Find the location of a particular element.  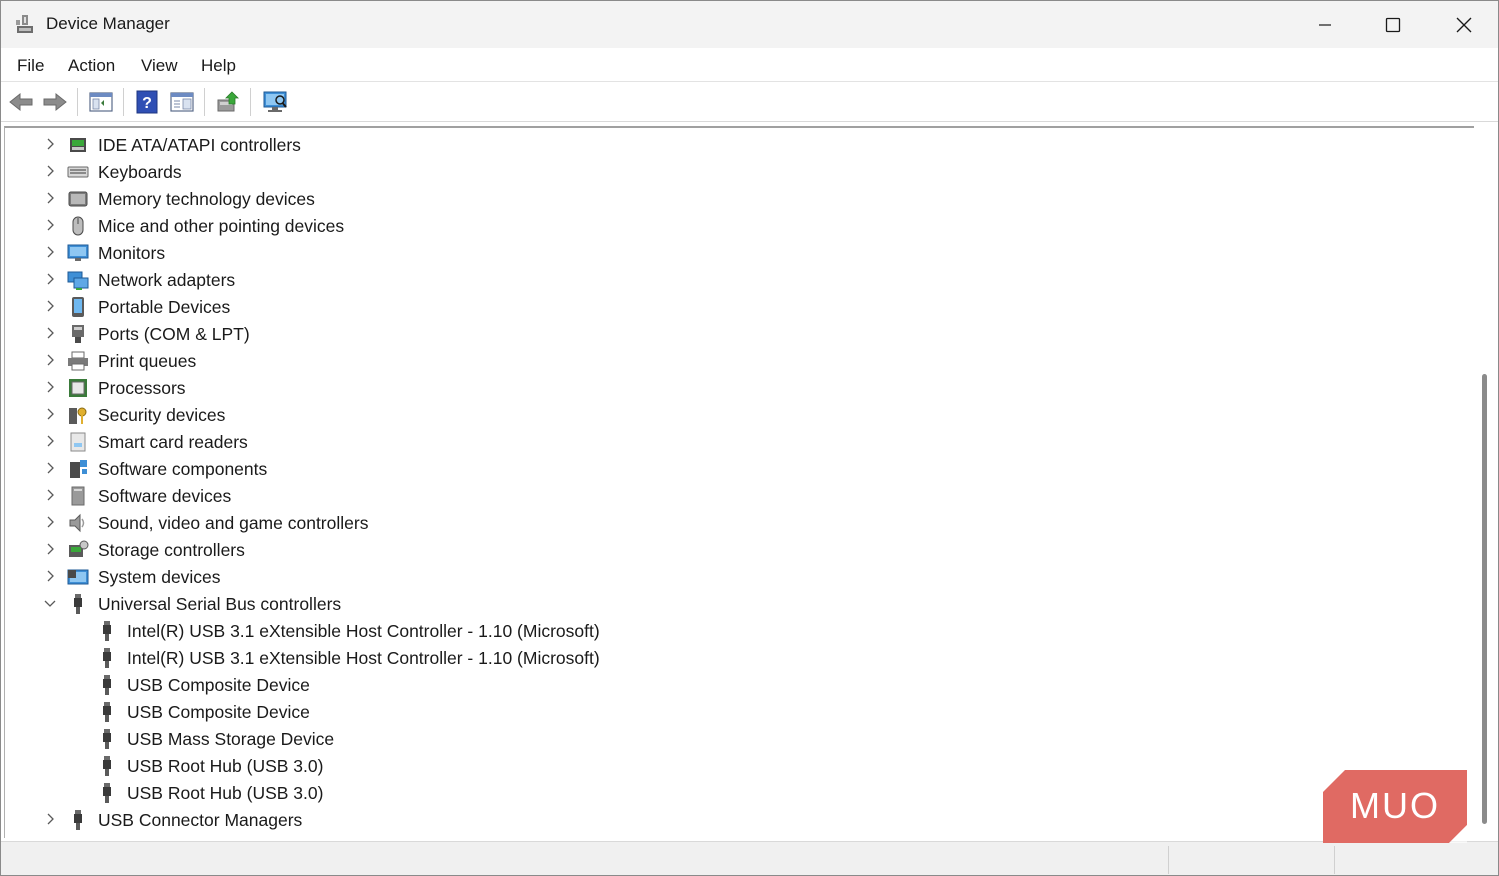

tree-category-row: Print queues is located at coordinates (735, 360).